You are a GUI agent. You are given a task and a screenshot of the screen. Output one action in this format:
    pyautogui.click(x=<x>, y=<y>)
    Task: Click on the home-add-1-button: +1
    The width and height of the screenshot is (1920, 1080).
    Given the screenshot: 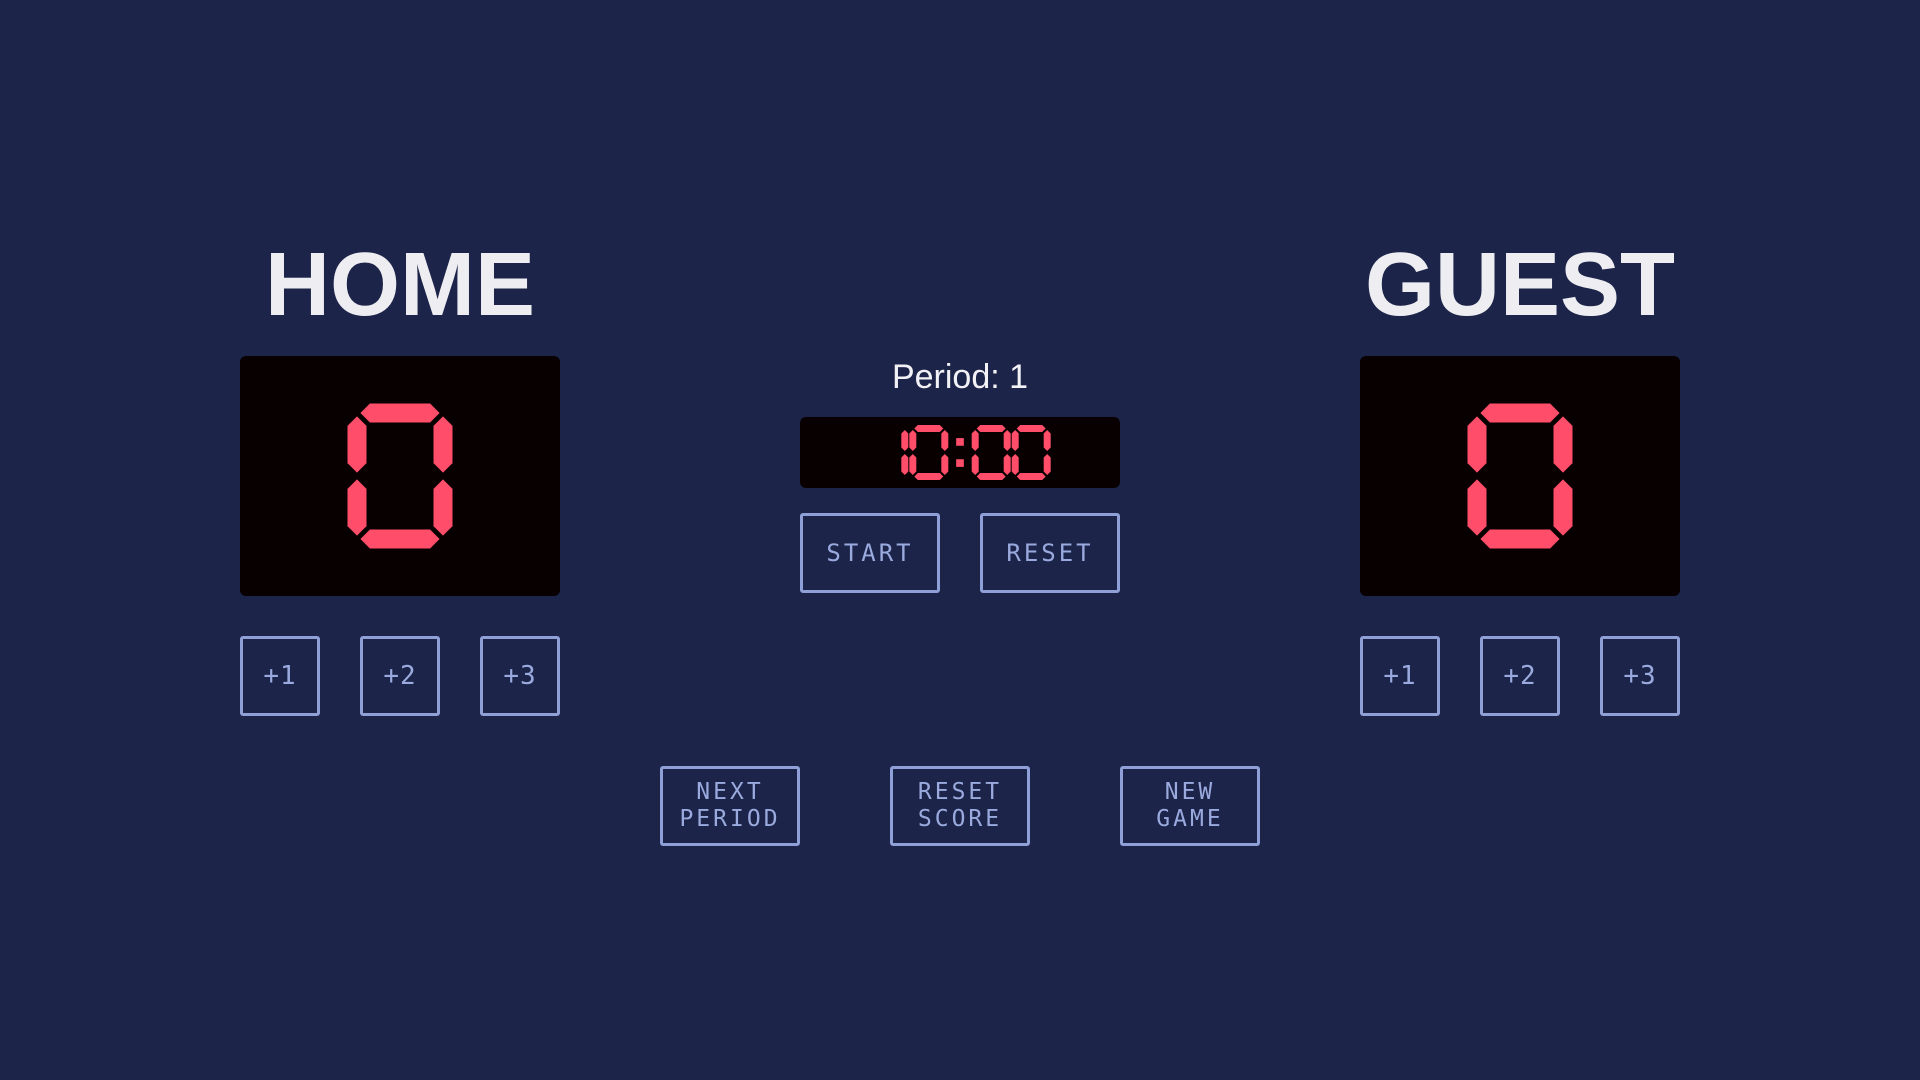 What is the action you would take?
    pyautogui.click(x=280, y=676)
    